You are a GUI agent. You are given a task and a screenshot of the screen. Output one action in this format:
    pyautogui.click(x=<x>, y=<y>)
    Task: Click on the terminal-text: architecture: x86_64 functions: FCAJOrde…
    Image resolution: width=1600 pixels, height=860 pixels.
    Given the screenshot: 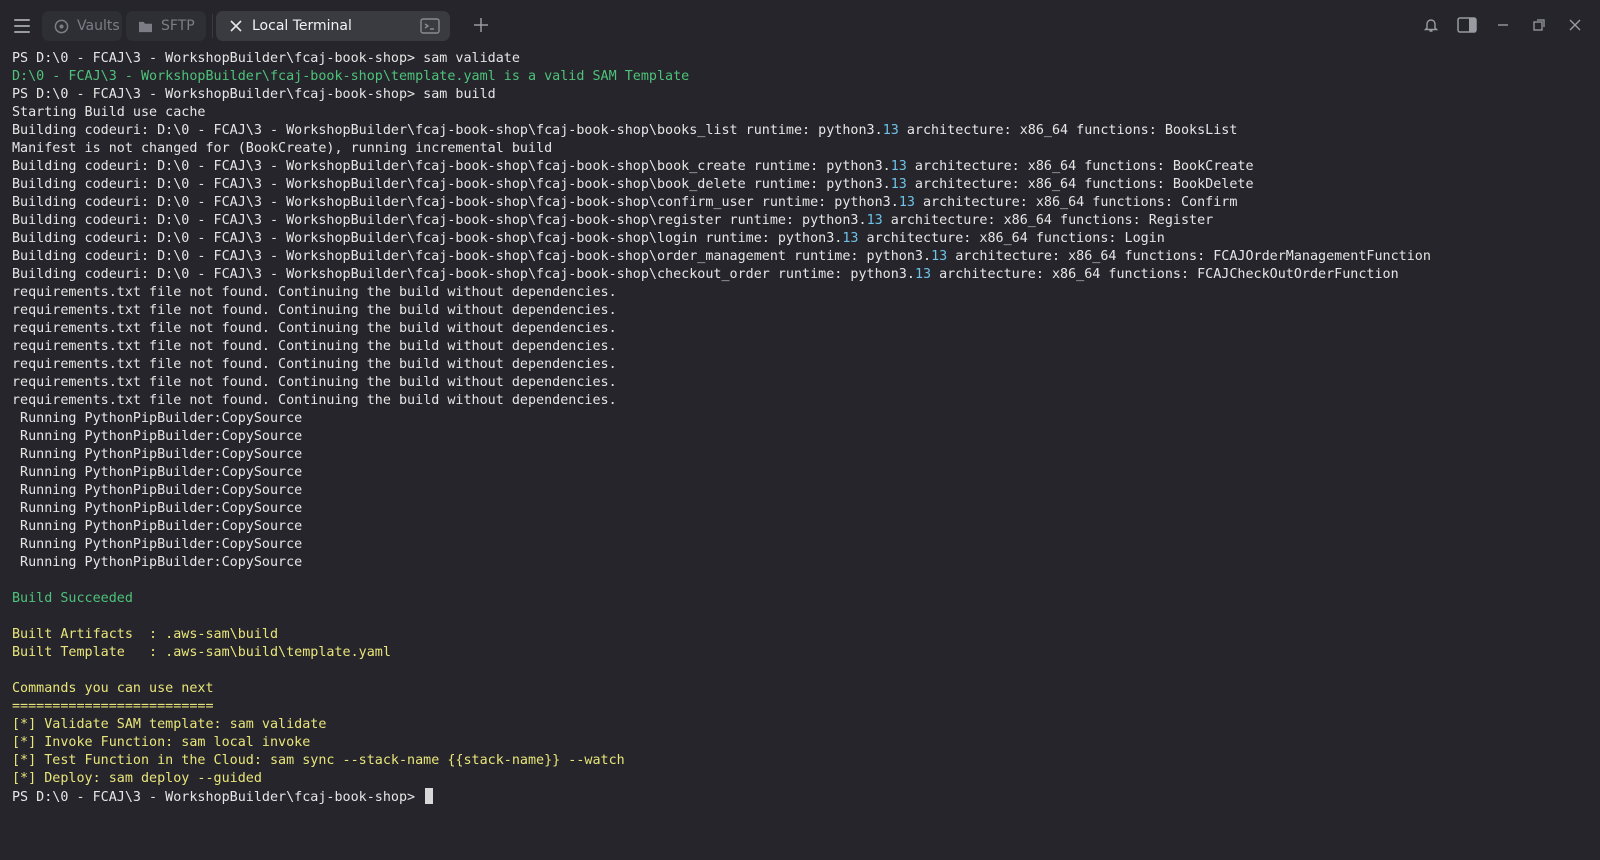 What is the action you would take?
    pyautogui.click(x=1189, y=256)
    